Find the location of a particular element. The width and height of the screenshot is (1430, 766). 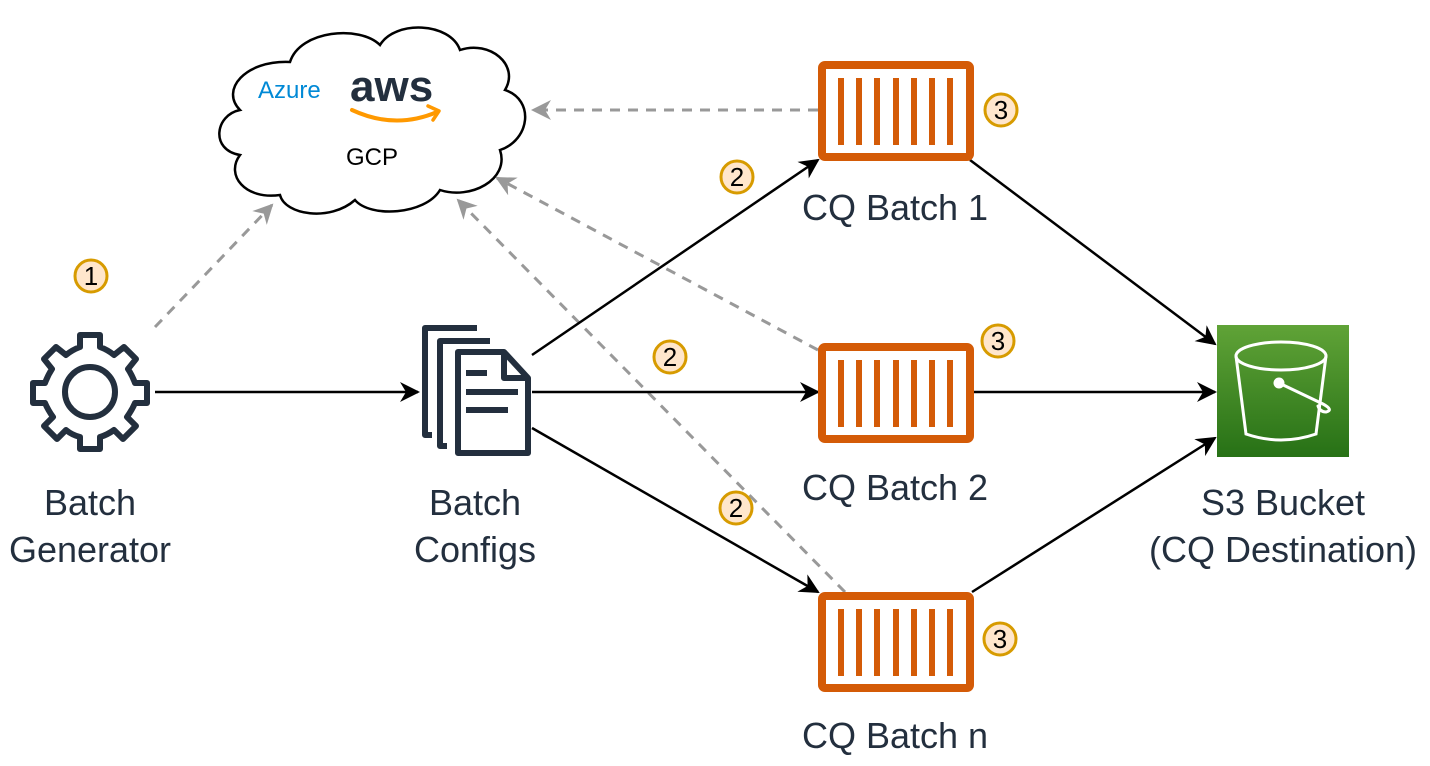

edge-configs-to-batch1 is located at coordinates (675, 257).